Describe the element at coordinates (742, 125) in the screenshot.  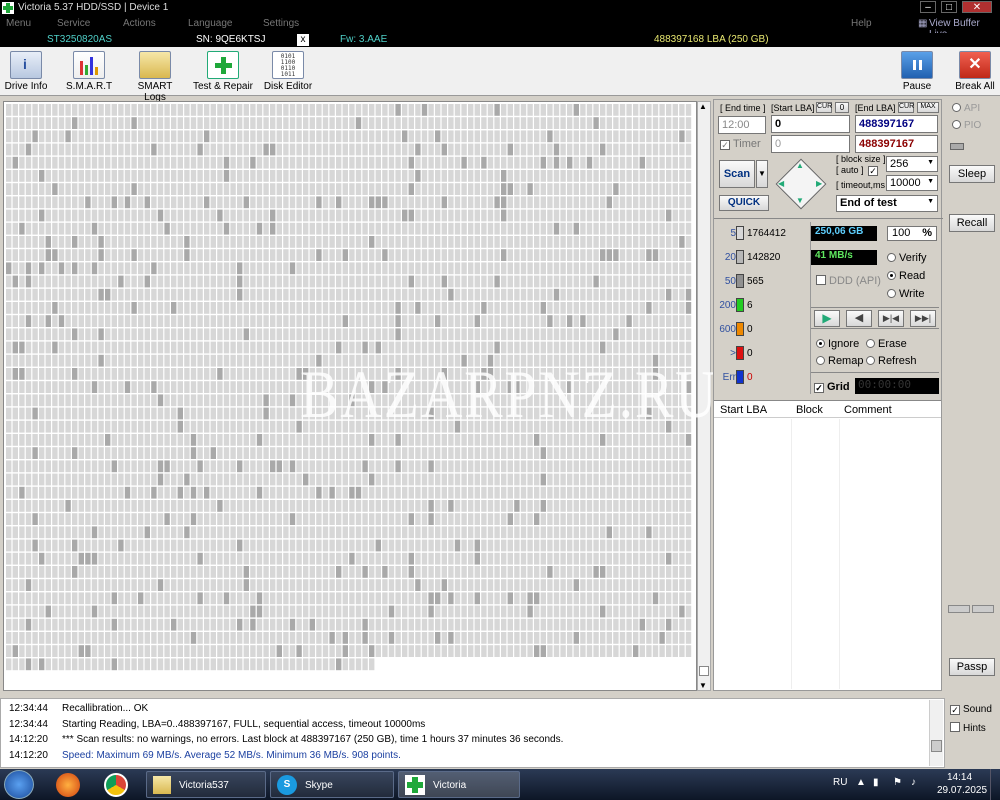
I see `end-time-input` at that location.